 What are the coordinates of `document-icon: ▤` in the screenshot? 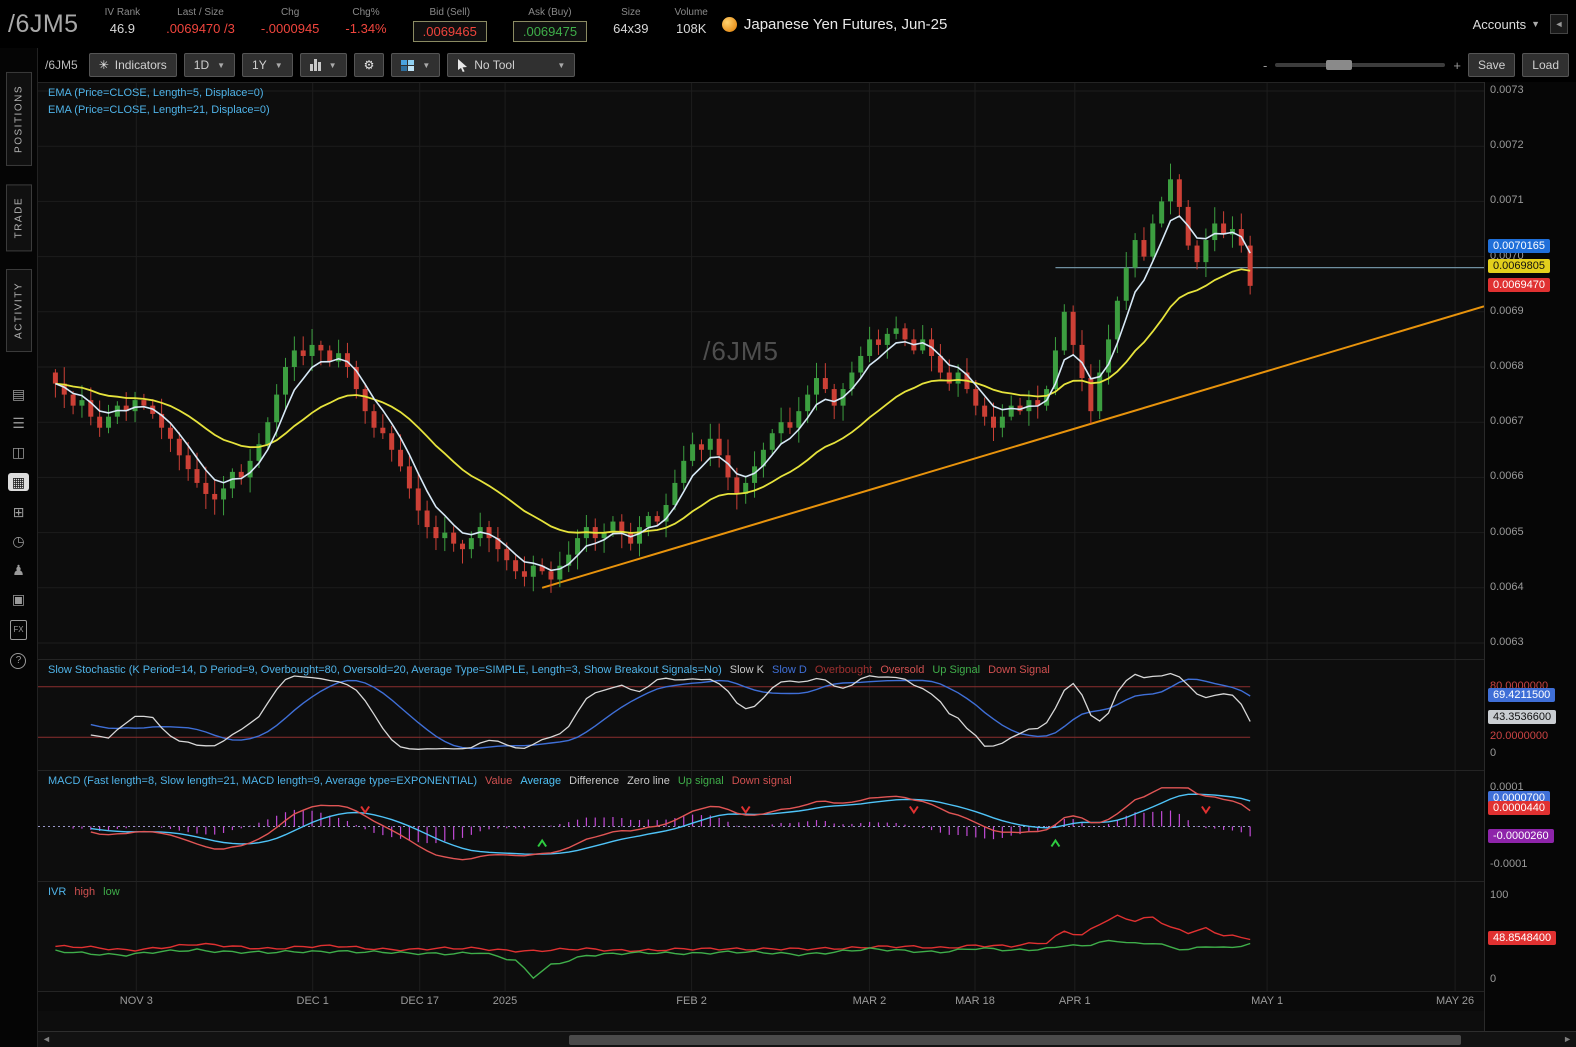 It's located at (18, 394).